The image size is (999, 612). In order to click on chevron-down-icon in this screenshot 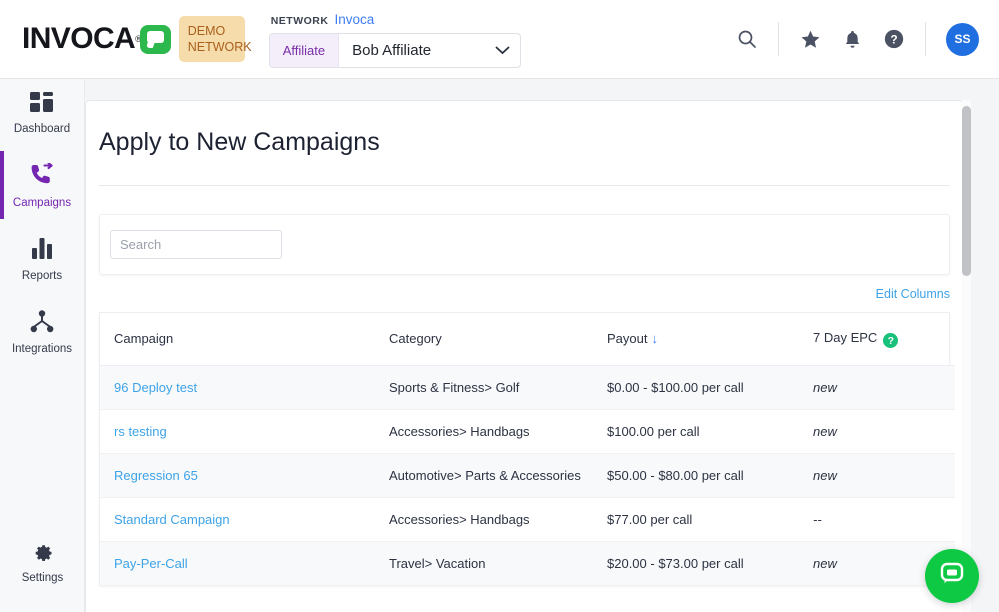, I will do `click(503, 50)`.